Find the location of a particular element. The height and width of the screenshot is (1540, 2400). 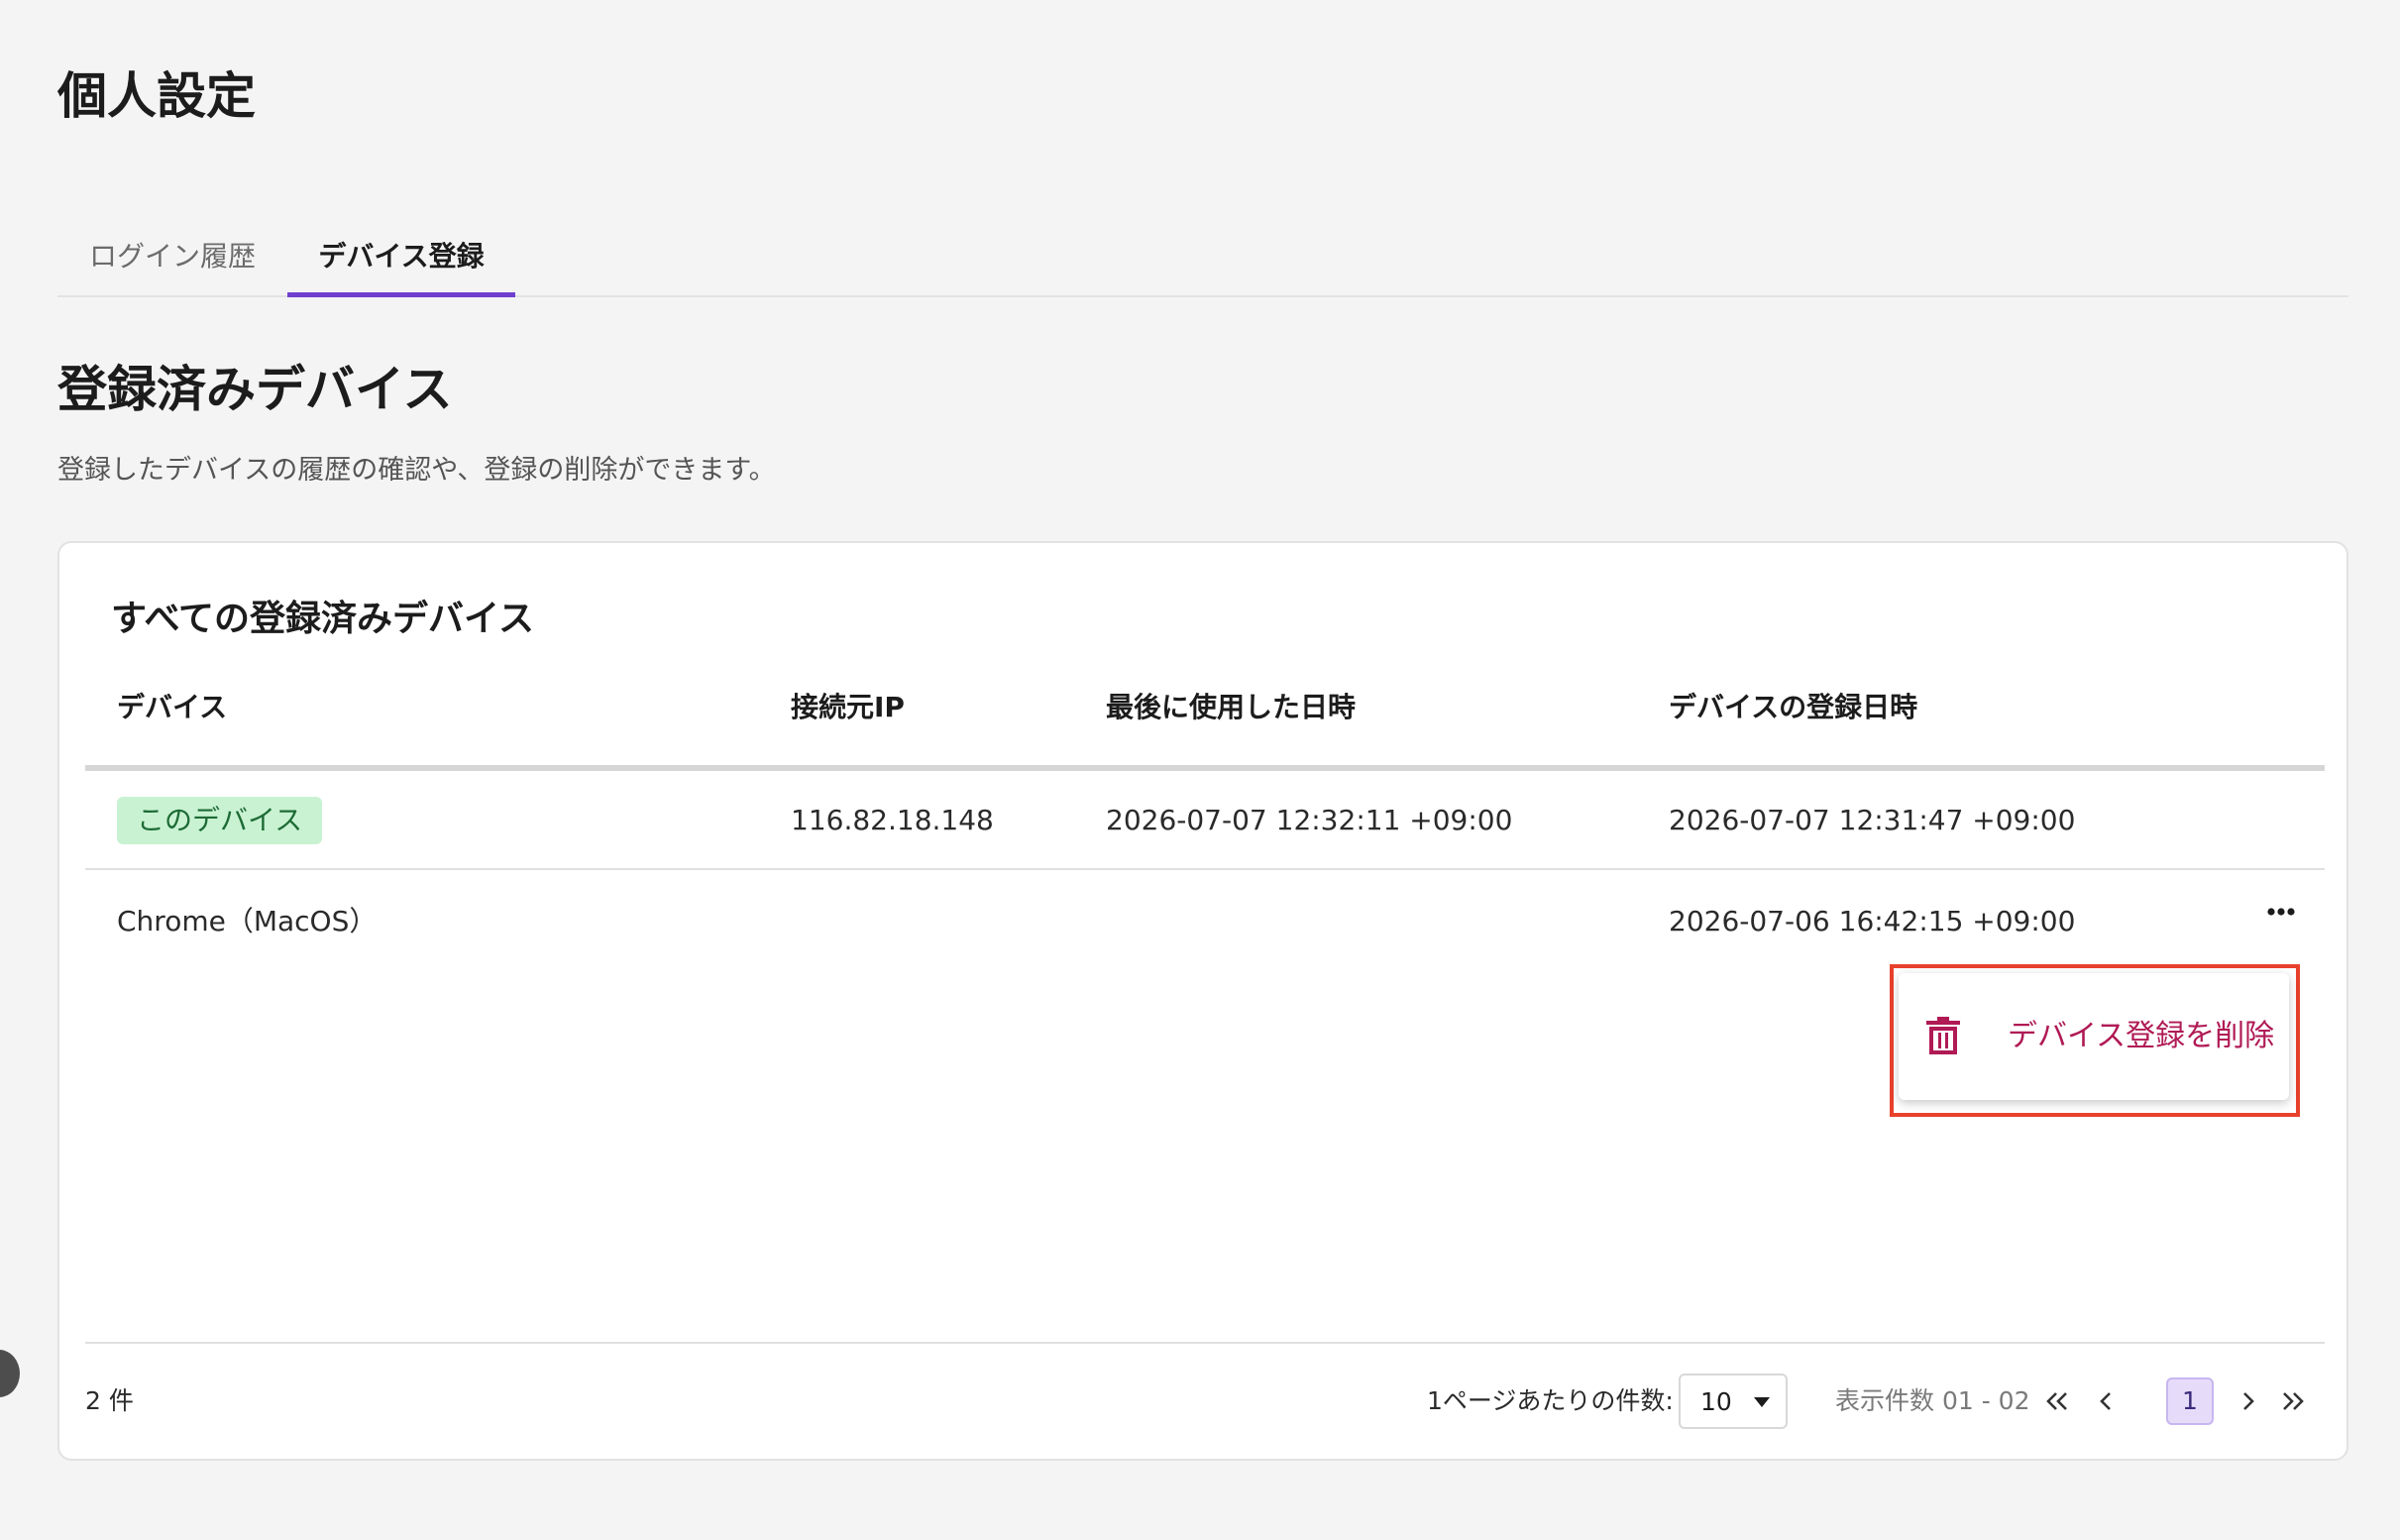

display-range: 表示件数 01 - 02 is located at coordinates (1933, 1400).